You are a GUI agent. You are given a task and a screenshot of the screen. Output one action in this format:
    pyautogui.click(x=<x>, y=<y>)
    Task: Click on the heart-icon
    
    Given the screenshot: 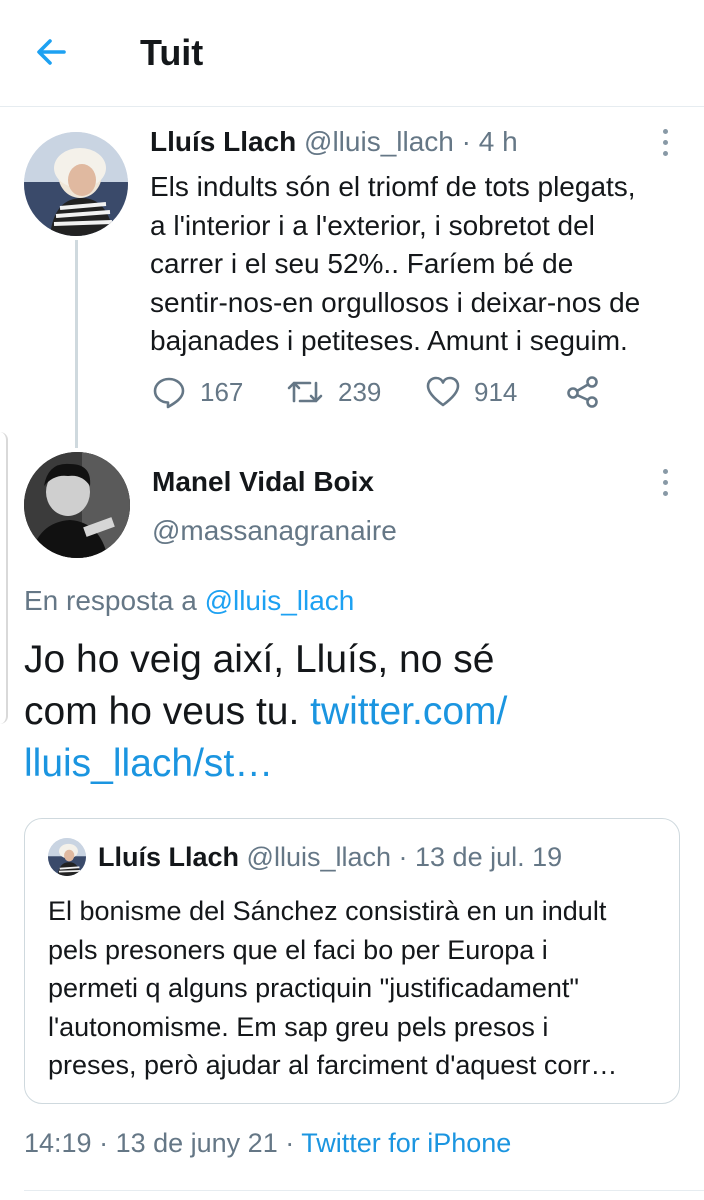 What is the action you would take?
    pyautogui.click(x=443, y=391)
    